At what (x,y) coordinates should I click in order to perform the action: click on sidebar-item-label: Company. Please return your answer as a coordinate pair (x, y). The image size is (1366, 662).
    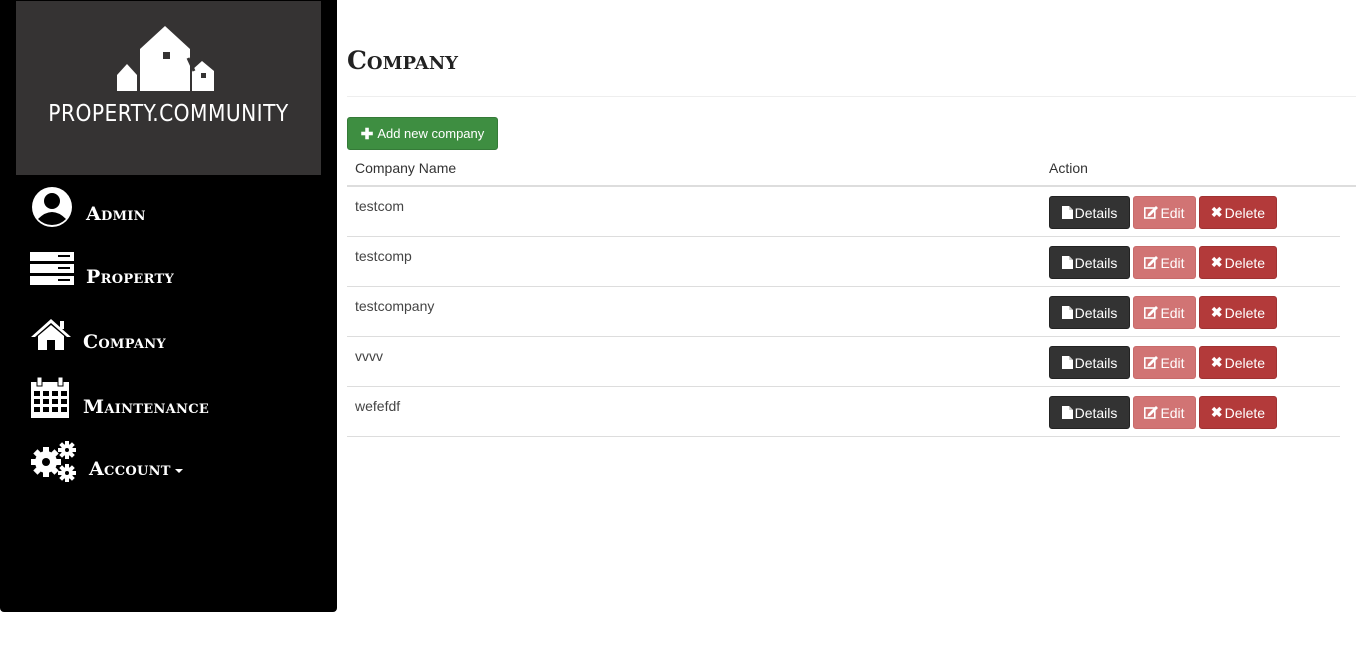
    Looking at the image, I should click on (125, 342).